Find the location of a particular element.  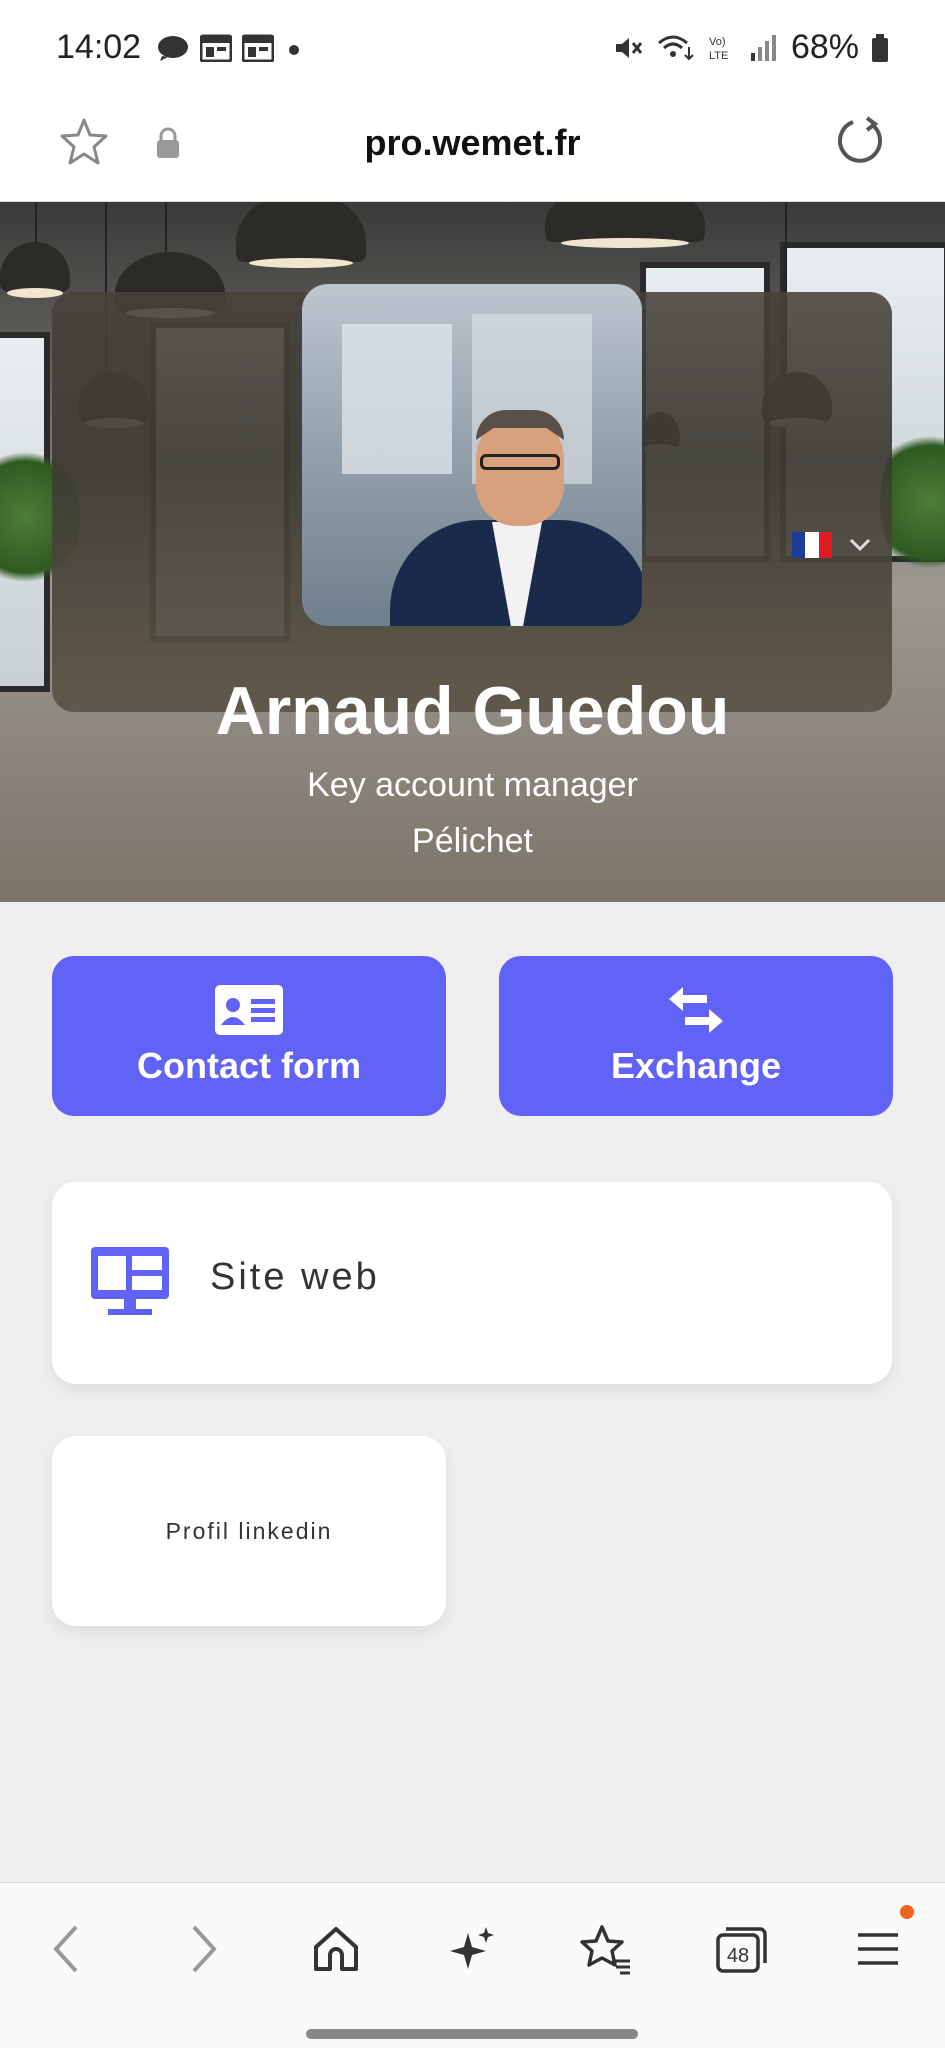

sparkles-icon is located at coordinates (472, 1948).